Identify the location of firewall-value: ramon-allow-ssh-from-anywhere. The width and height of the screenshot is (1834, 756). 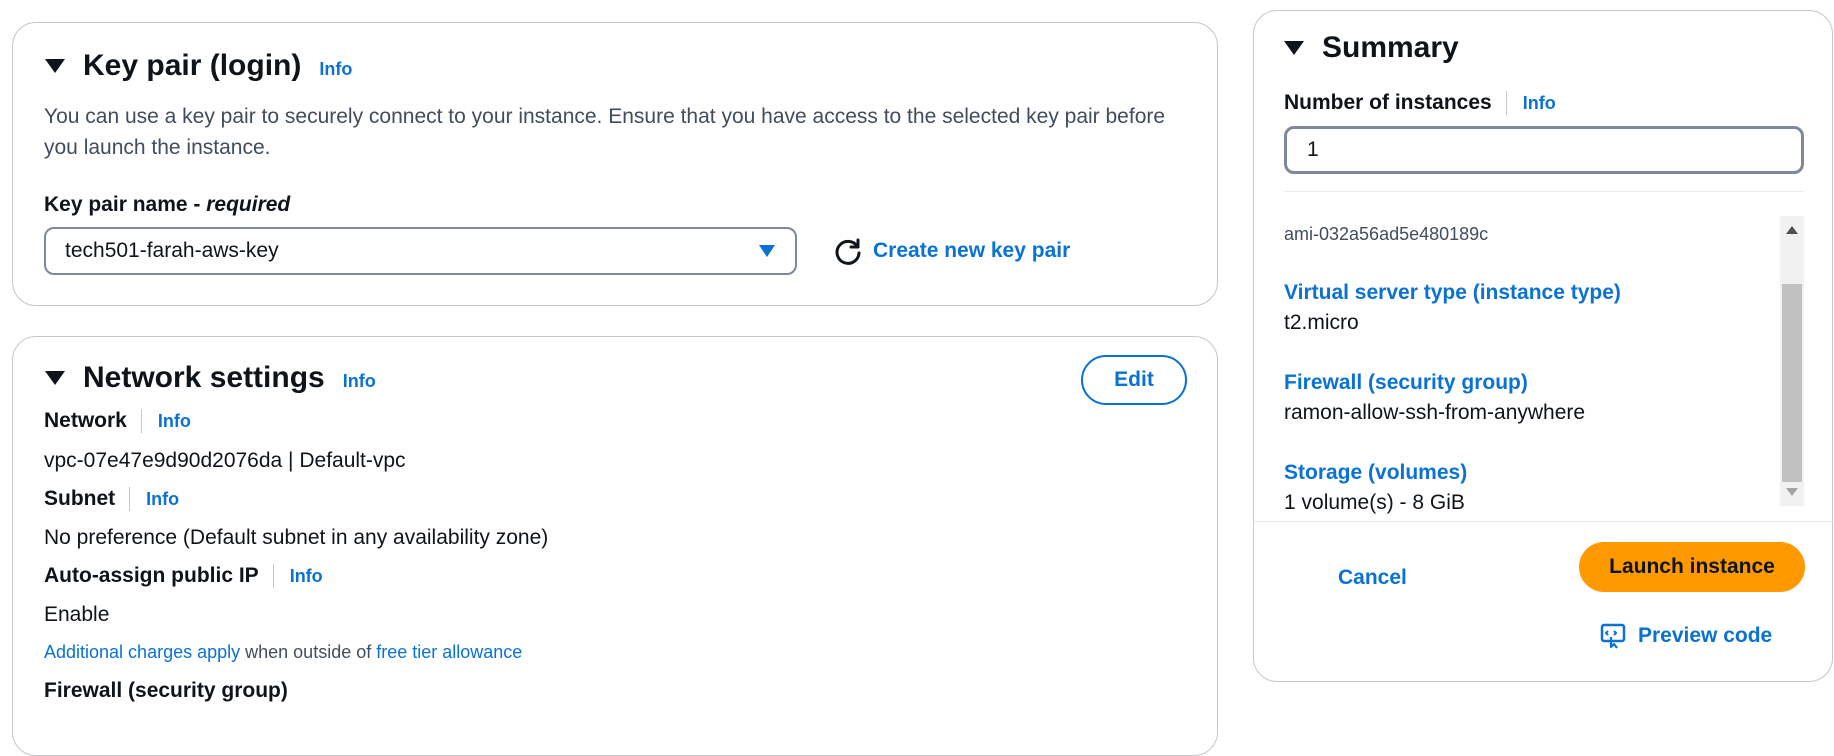
(1435, 412).